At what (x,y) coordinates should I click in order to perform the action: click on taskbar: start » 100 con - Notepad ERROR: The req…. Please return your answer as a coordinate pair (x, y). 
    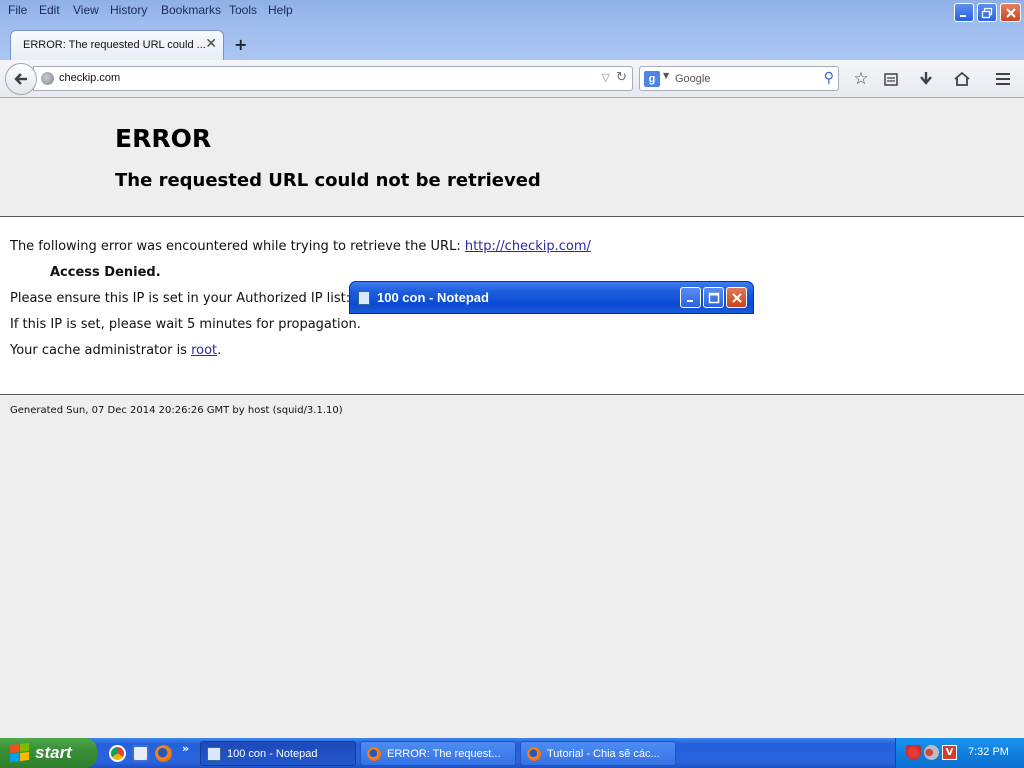
    Looking at the image, I should click on (512, 753).